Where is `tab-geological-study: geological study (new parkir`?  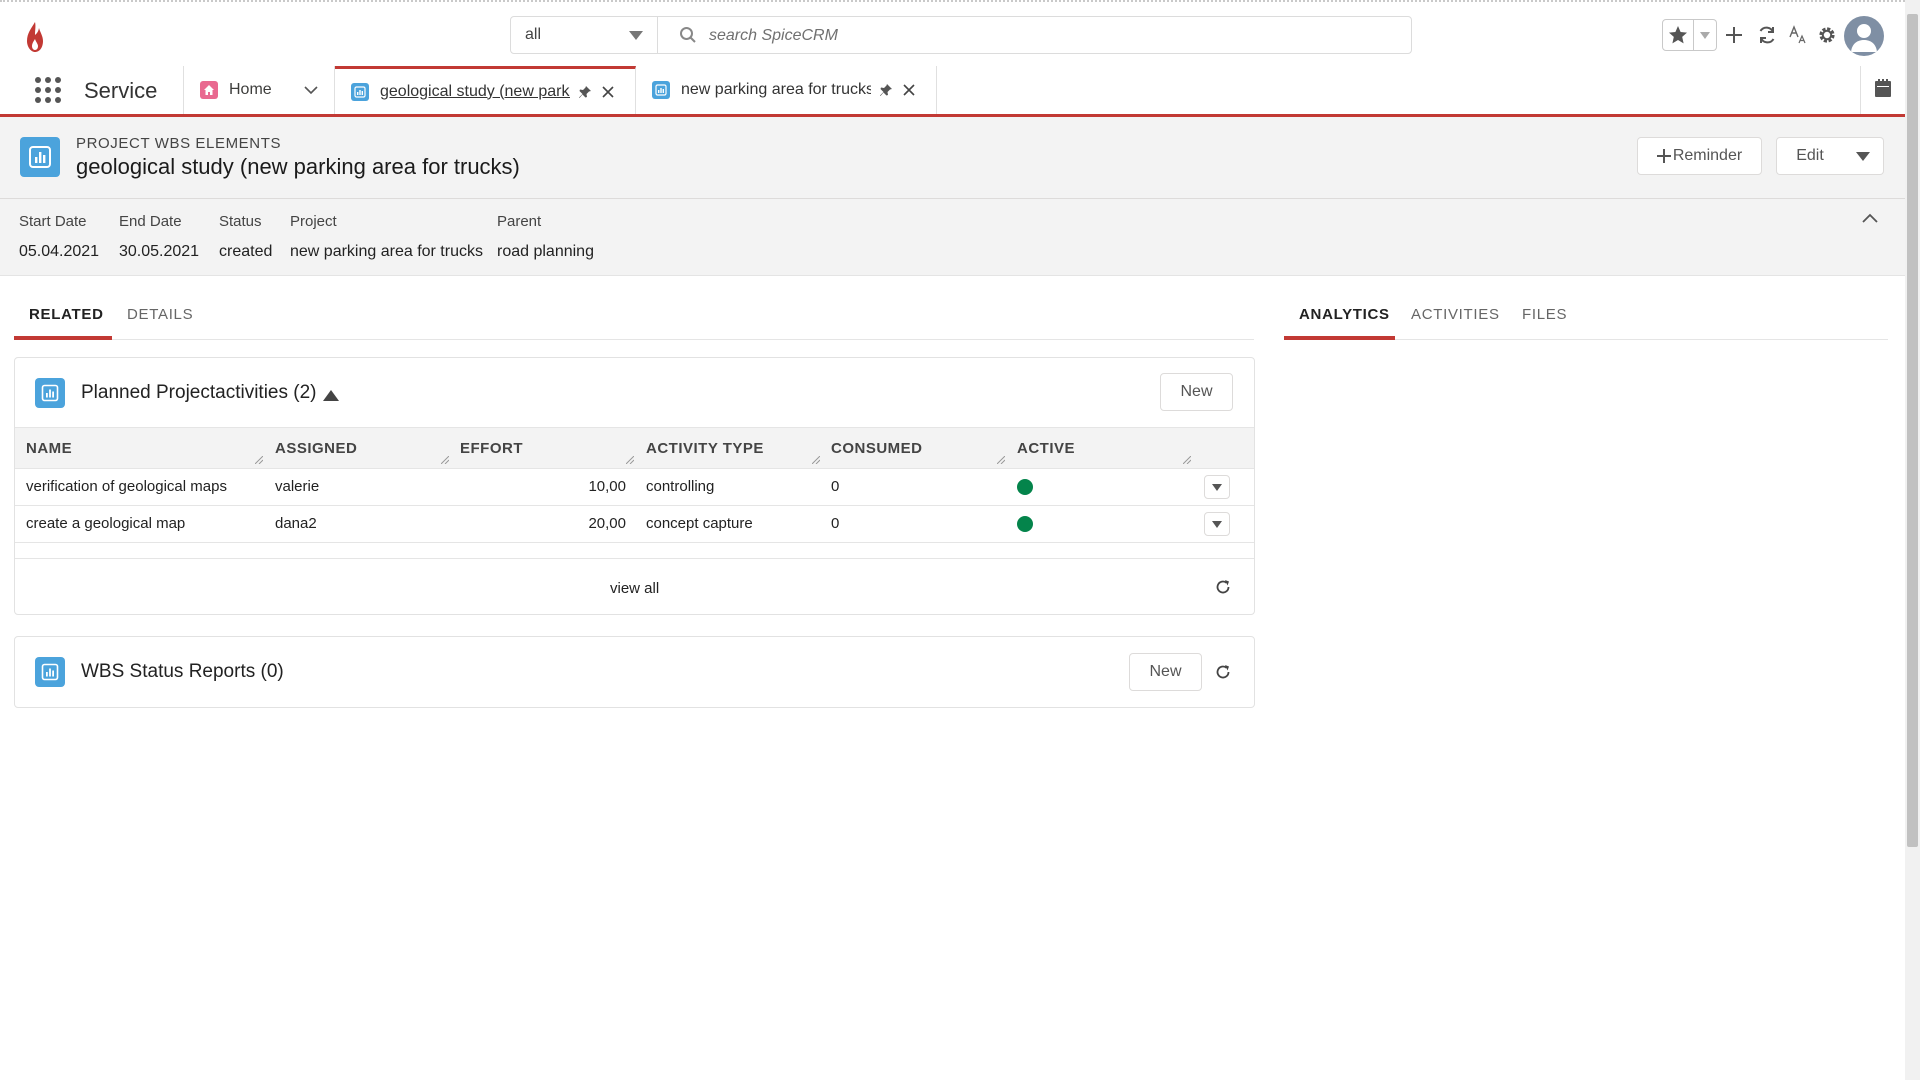
tab-geological-study: geological study (new parkir is located at coordinates (485, 90).